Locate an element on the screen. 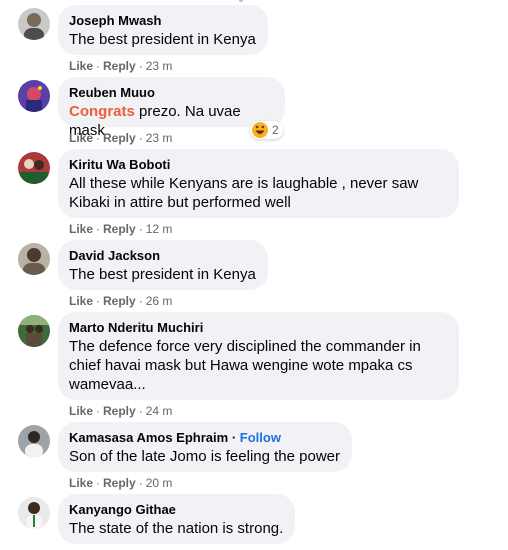 The height and width of the screenshot is (550, 508). comment-text: The state of the nation is strong. is located at coordinates (176, 528).